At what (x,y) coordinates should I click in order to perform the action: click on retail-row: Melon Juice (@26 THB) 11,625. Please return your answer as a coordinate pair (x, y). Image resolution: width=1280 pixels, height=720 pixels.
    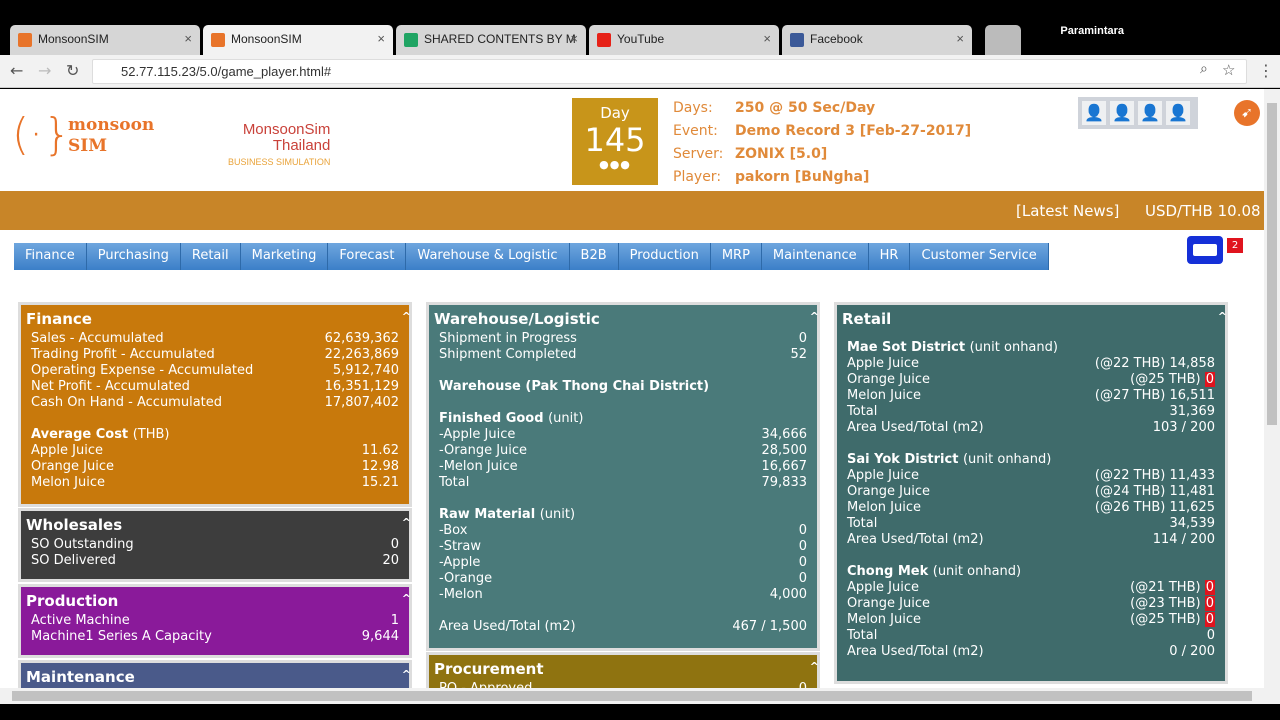
    Looking at the image, I should click on (1031, 507).